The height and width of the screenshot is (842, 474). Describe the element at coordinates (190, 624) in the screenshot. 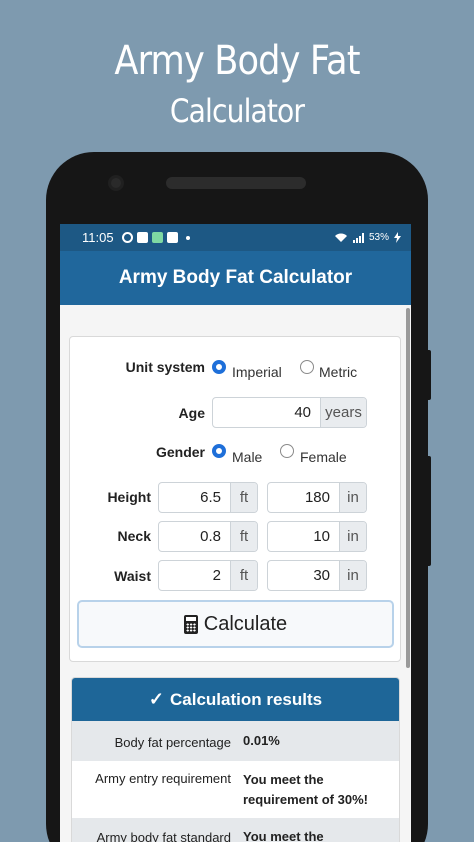

I see `calculator-icon` at that location.